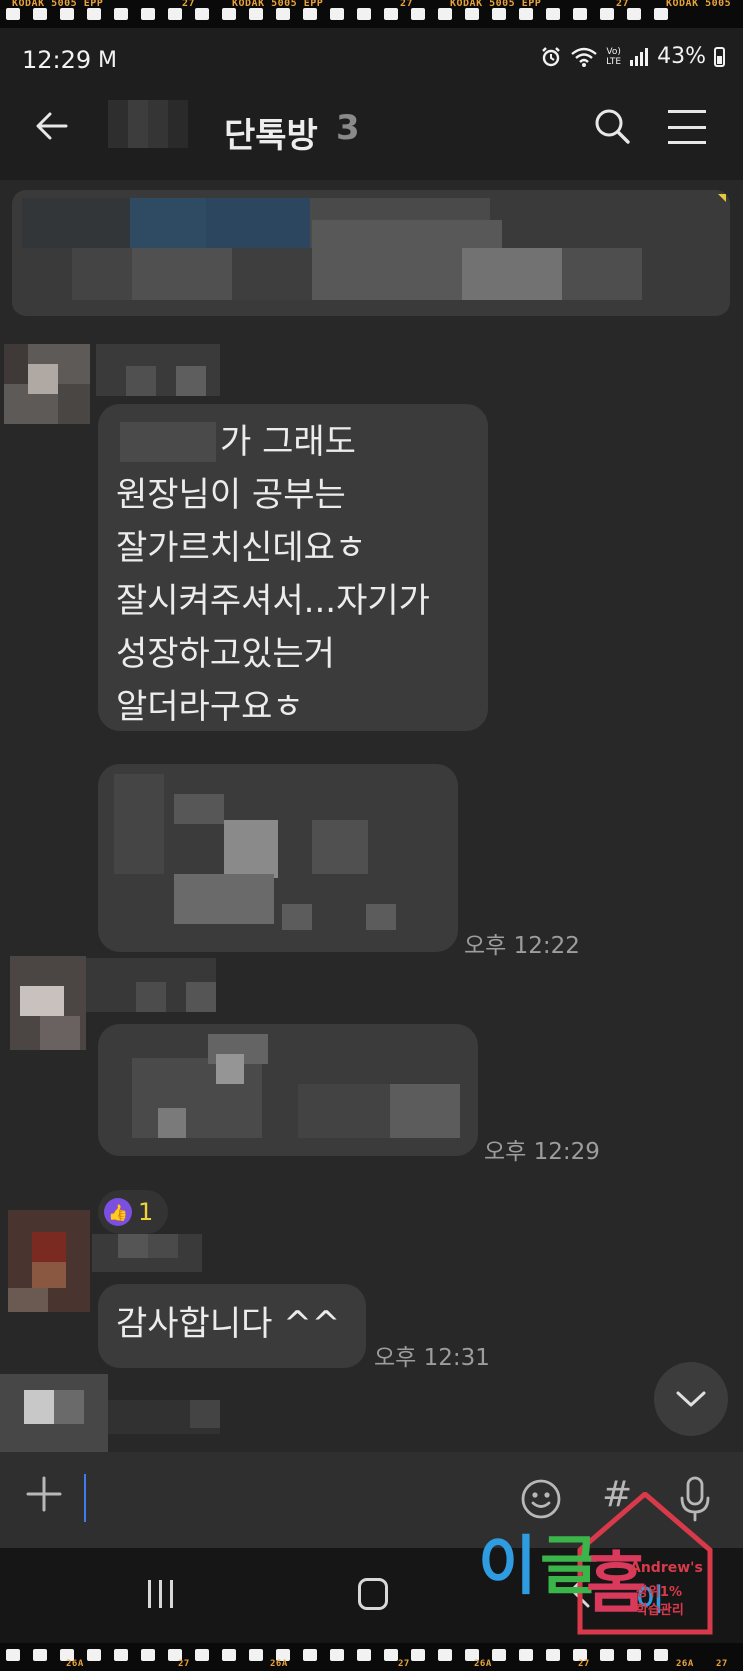 The height and width of the screenshot is (1671, 743). Describe the element at coordinates (595, 1562) in the screenshot. I see `watermark-graphic: 이 글 홈 이 Andrew's 상위1% 학습관리` at that location.